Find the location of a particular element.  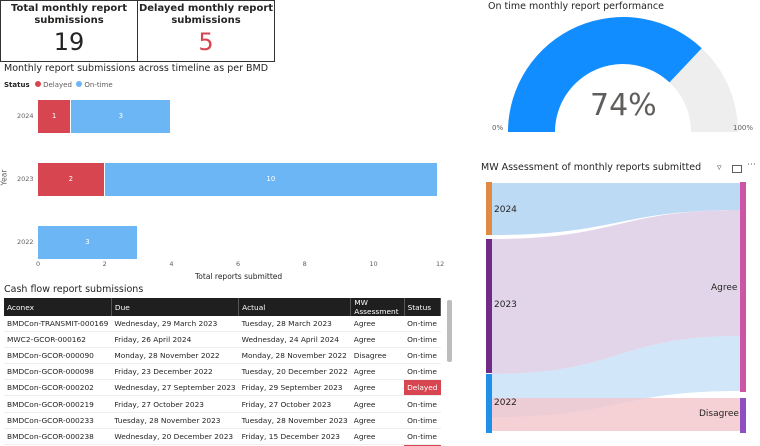

column-header-2: Actual is located at coordinates (295, 307).